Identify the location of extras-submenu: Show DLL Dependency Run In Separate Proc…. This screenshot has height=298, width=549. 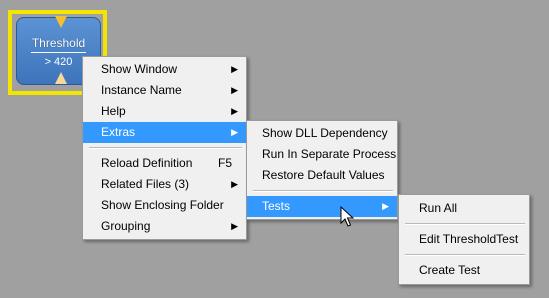
(322, 170).